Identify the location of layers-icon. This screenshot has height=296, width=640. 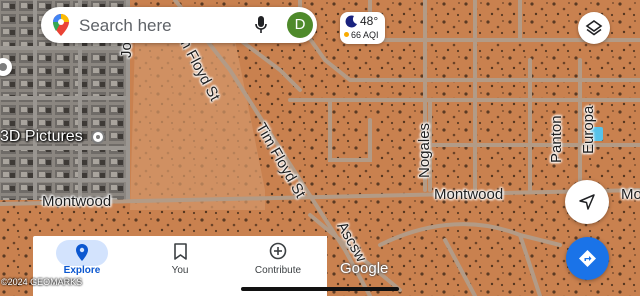
(594, 30).